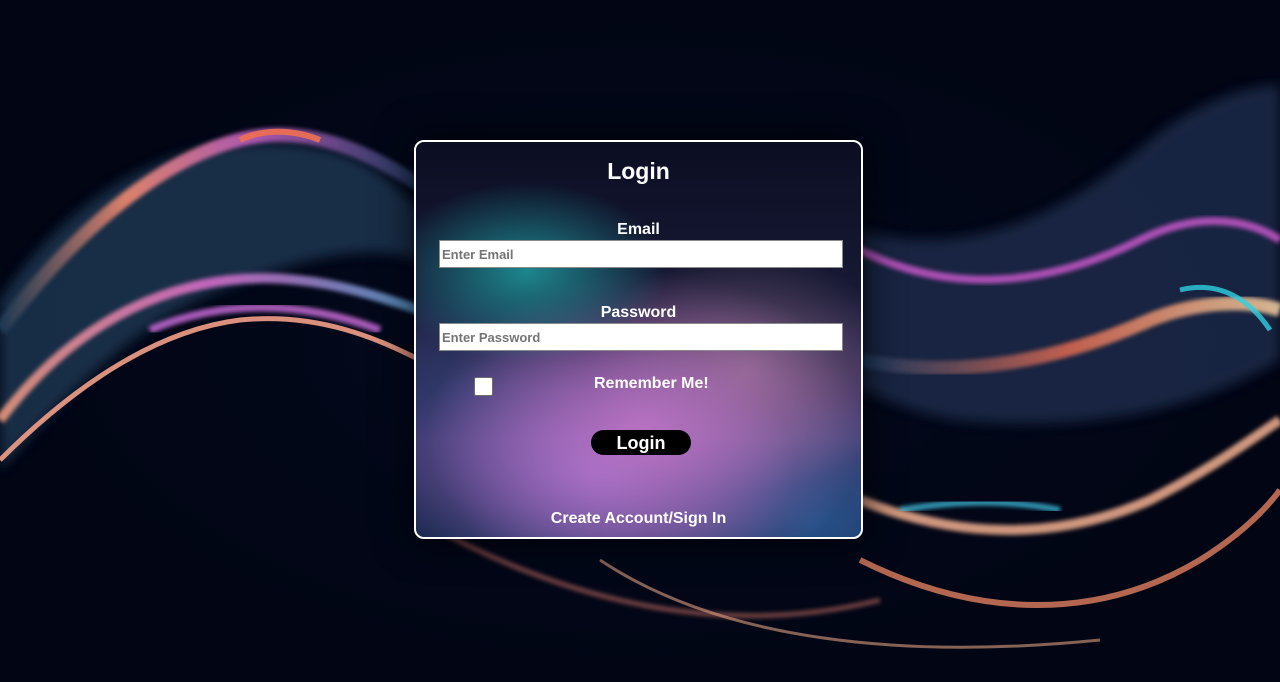  What do you see at coordinates (638, 519) in the screenshot?
I see `create-account-link: Create Account/Sign In` at bounding box center [638, 519].